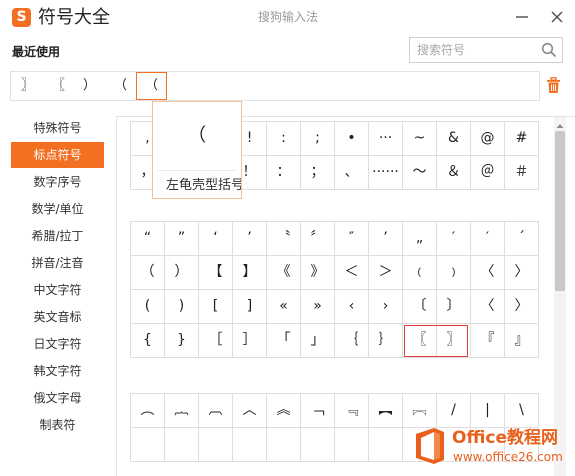 This screenshot has height=476, width=575. What do you see at coordinates (57, 236) in the screenshot?
I see `category-item: 希腊/拉丁` at bounding box center [57, 236].